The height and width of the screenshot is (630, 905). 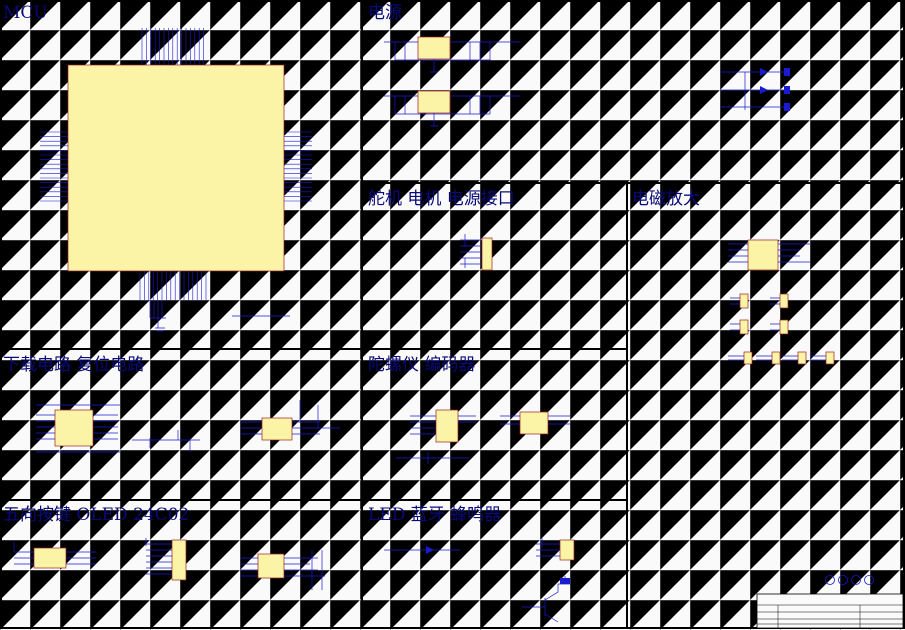 What do you see at coordinates (666, 199) in the screenshot?
I see `section-title-em: 电磁放大` at bounding box center [666, 199].